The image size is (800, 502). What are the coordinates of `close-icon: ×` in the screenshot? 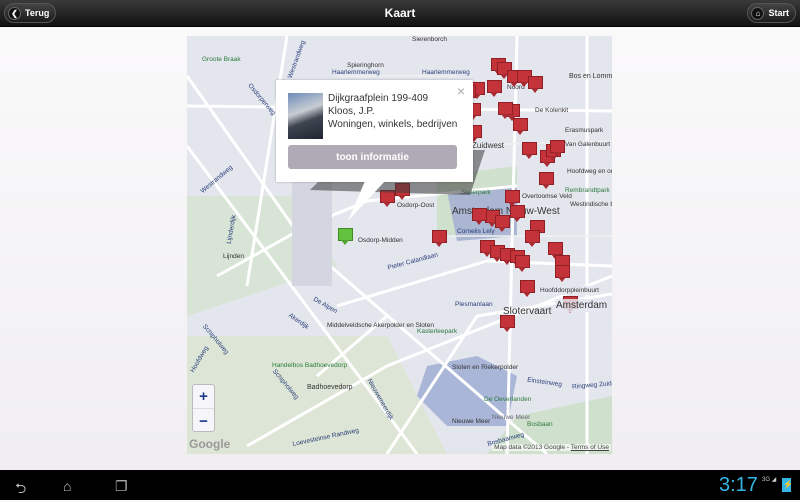 It's located at (461, 91).